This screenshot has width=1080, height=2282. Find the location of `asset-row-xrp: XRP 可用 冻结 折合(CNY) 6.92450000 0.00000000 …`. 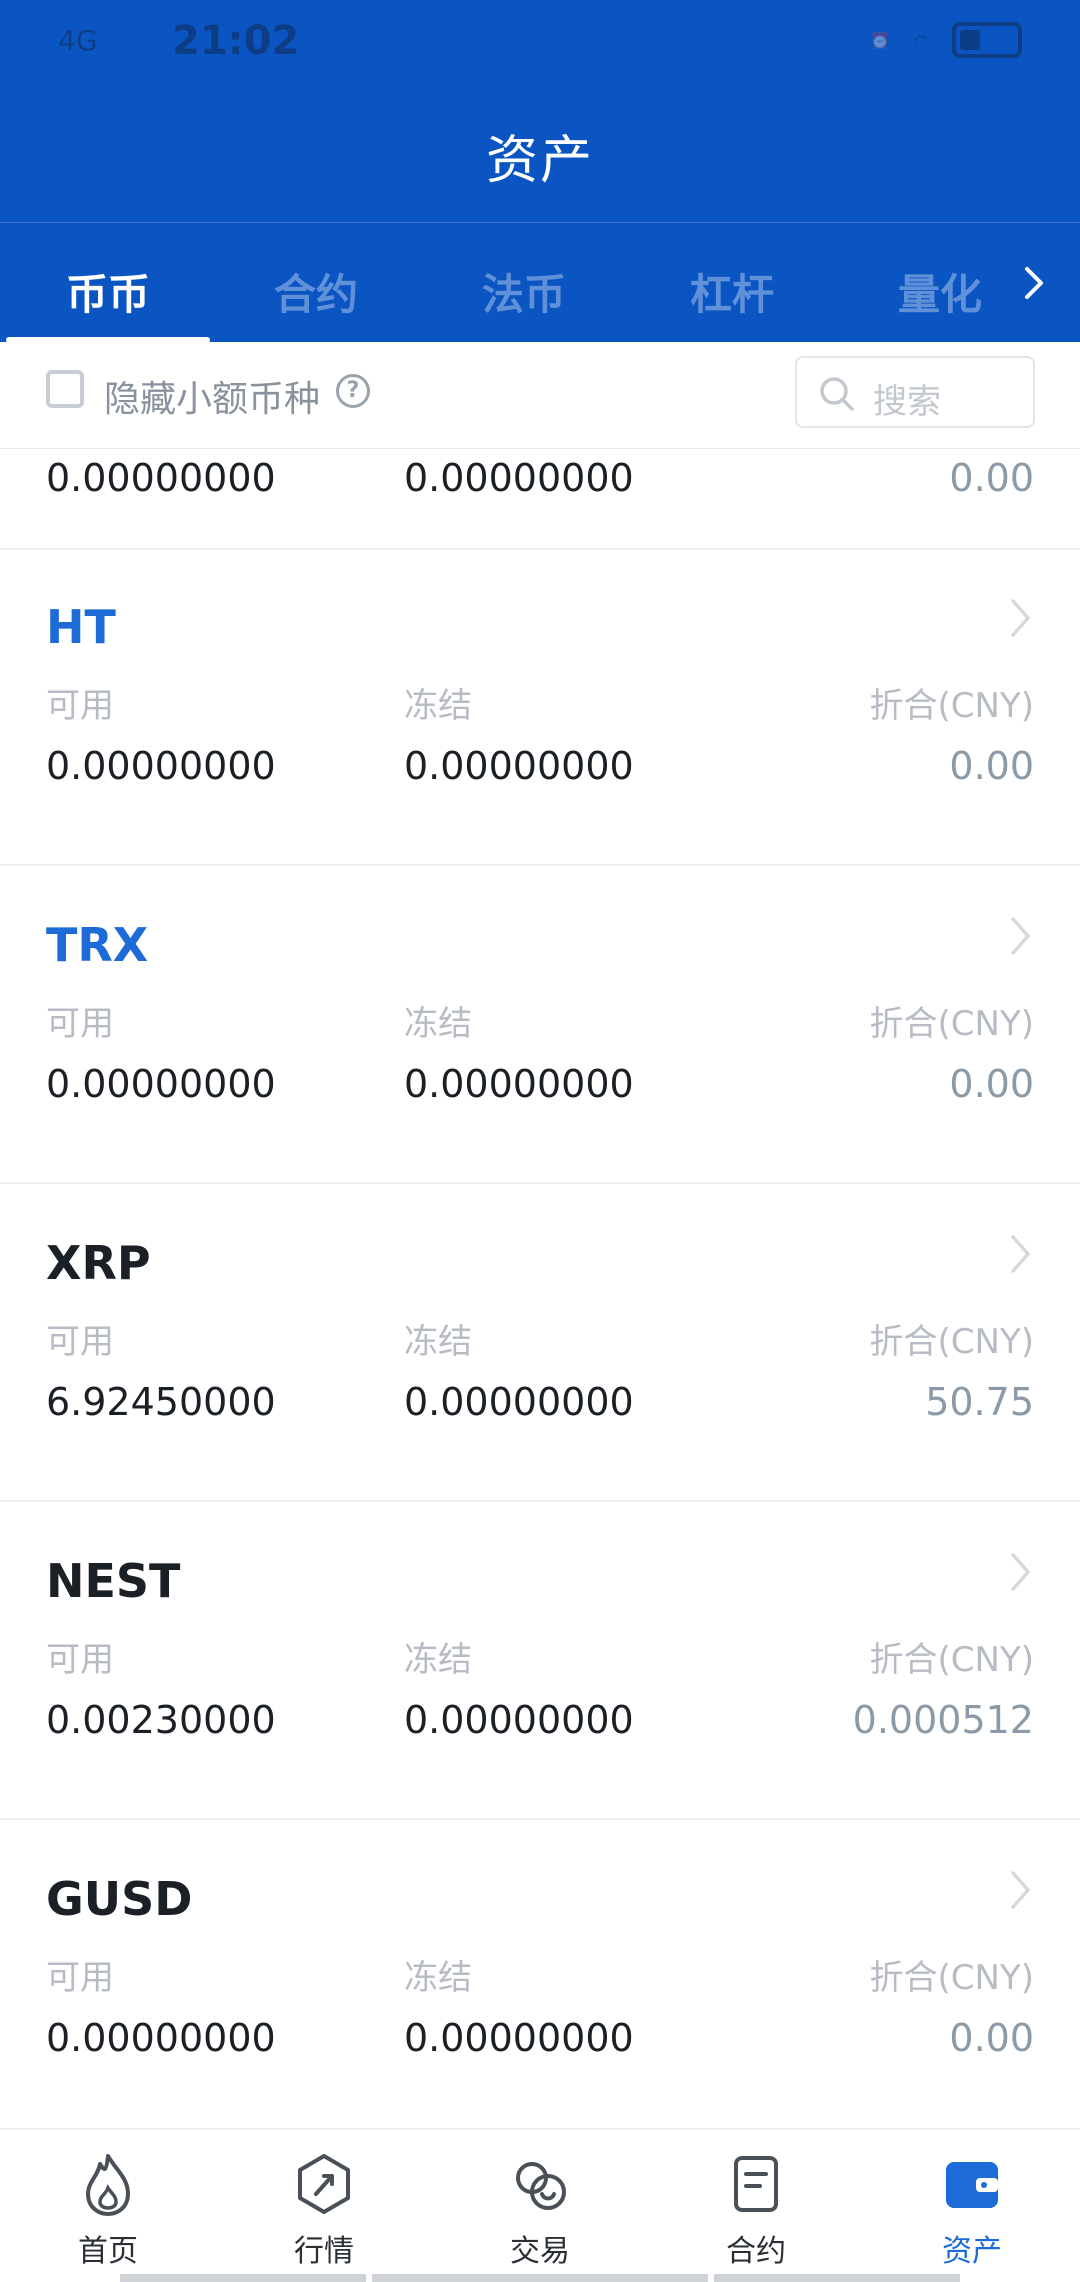

asset-row-xrp: XRP 可用 冻结 折合(CNY) 6.92450000 0.00000000 … is located at coordinates (540, 1343).